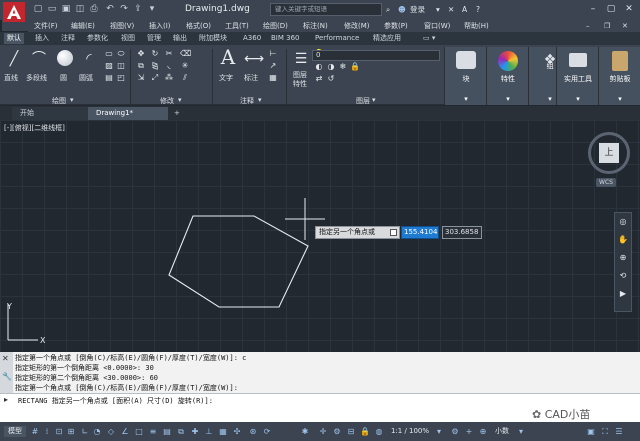  I want to click on annotation-panel-expand-icon: ▾, so click(260, 100).